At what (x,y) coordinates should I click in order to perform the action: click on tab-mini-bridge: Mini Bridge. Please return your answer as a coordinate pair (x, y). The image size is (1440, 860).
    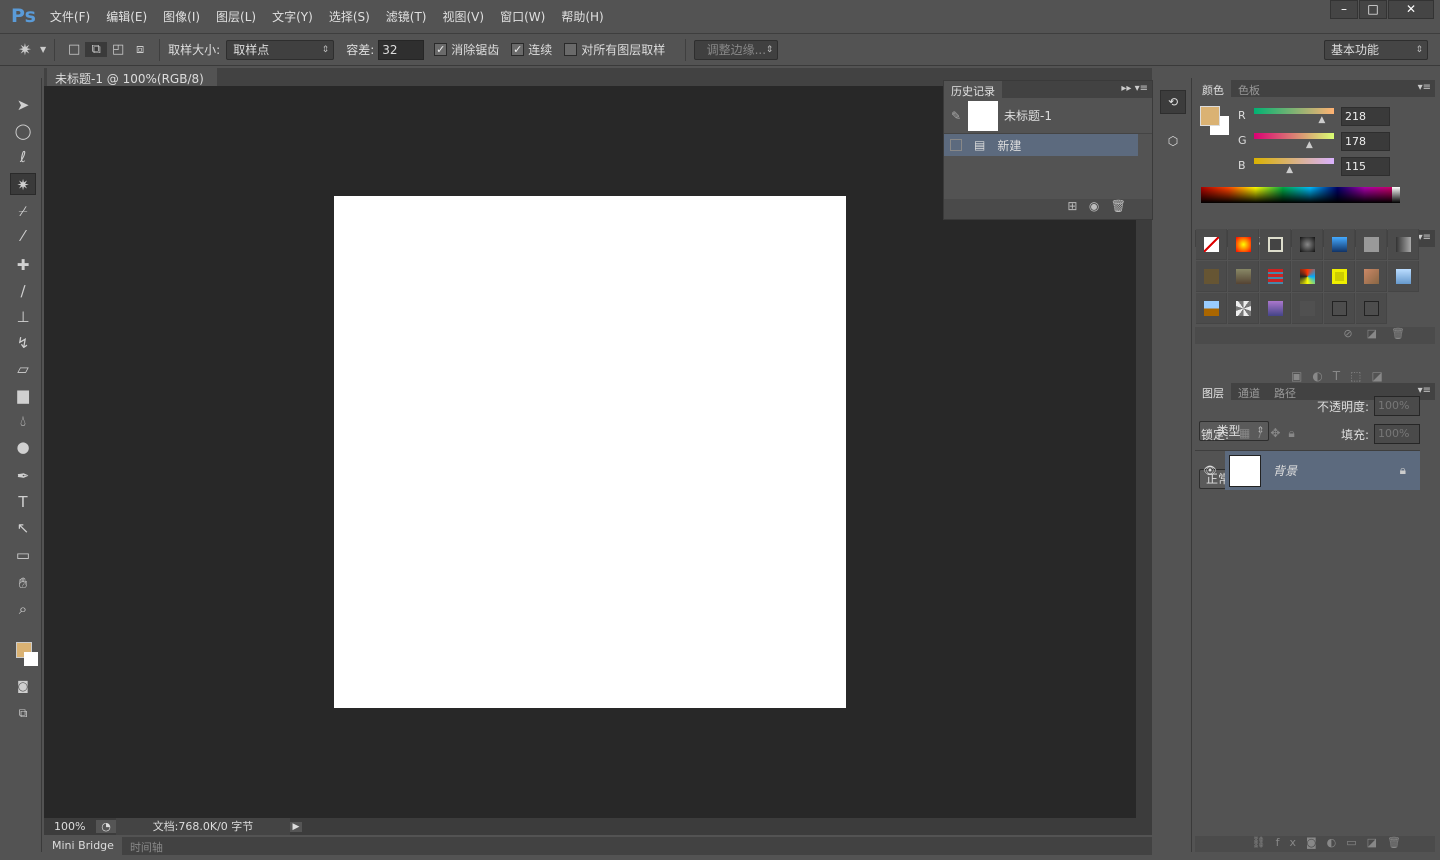
    Looking at the image, I should click on (83, 846).